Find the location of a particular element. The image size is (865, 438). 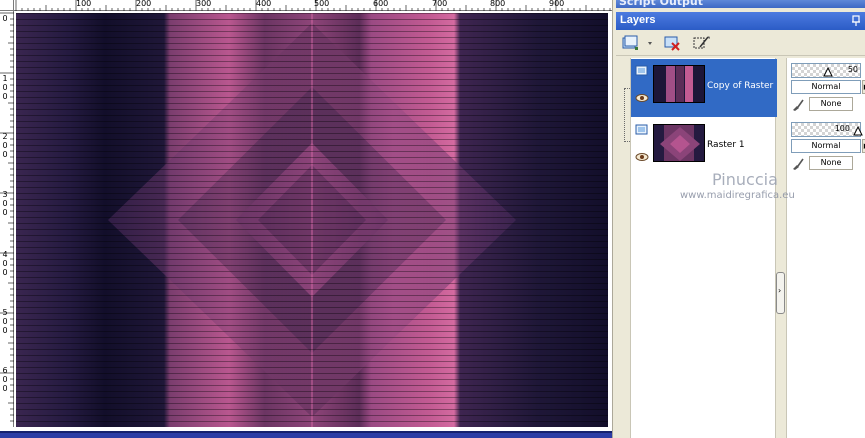

palette-collapse-handle: › is located at coordinates (780, 293).